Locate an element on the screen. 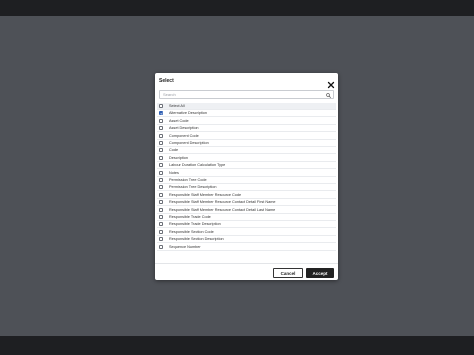 The width and height of the screenshot is (474, 355). item-label: Asset Code is located at coordinates (179, 120).